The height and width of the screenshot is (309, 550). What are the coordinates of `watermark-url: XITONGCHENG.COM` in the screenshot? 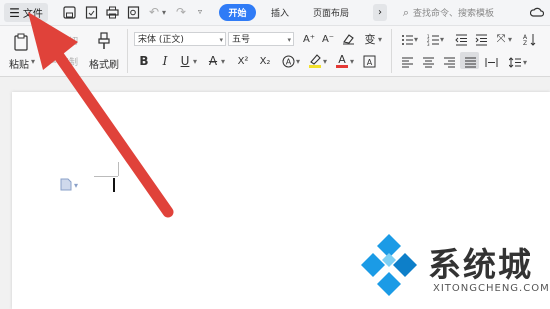 It's located at (491, 288).